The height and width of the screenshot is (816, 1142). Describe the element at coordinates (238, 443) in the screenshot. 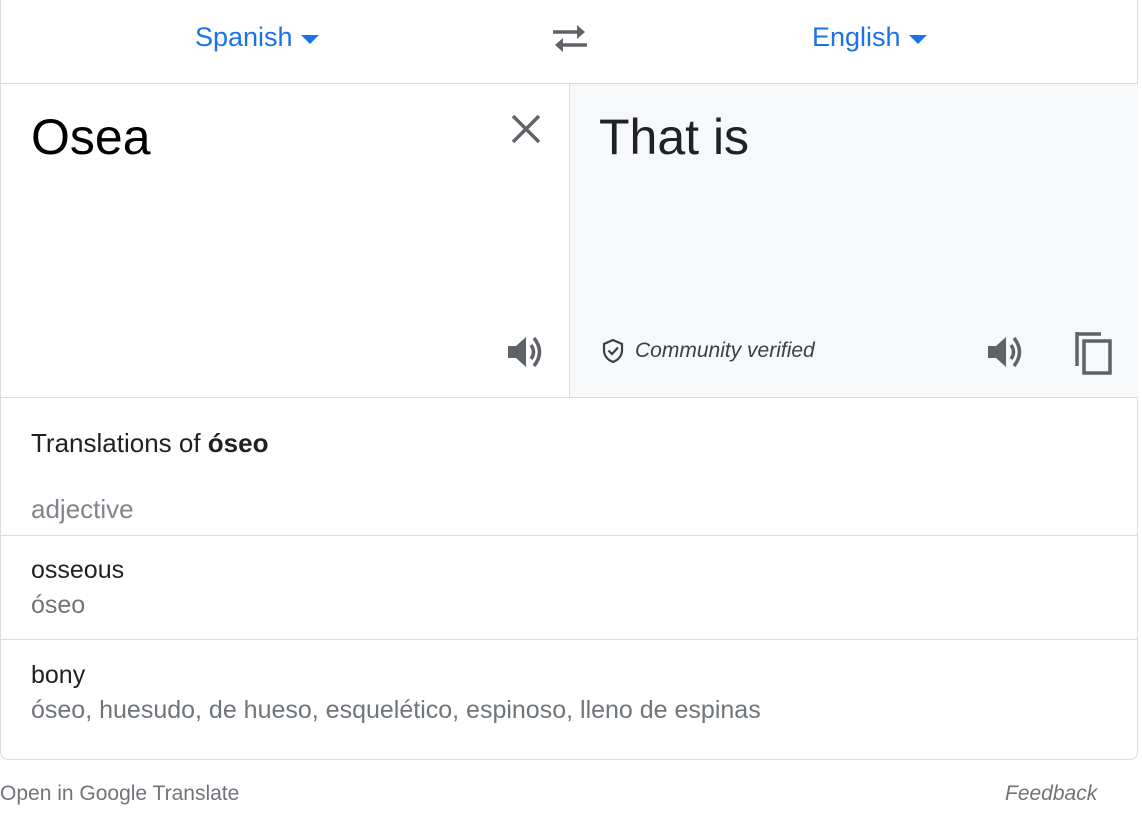

I see `dictionary-title-word: óseo` at that location.